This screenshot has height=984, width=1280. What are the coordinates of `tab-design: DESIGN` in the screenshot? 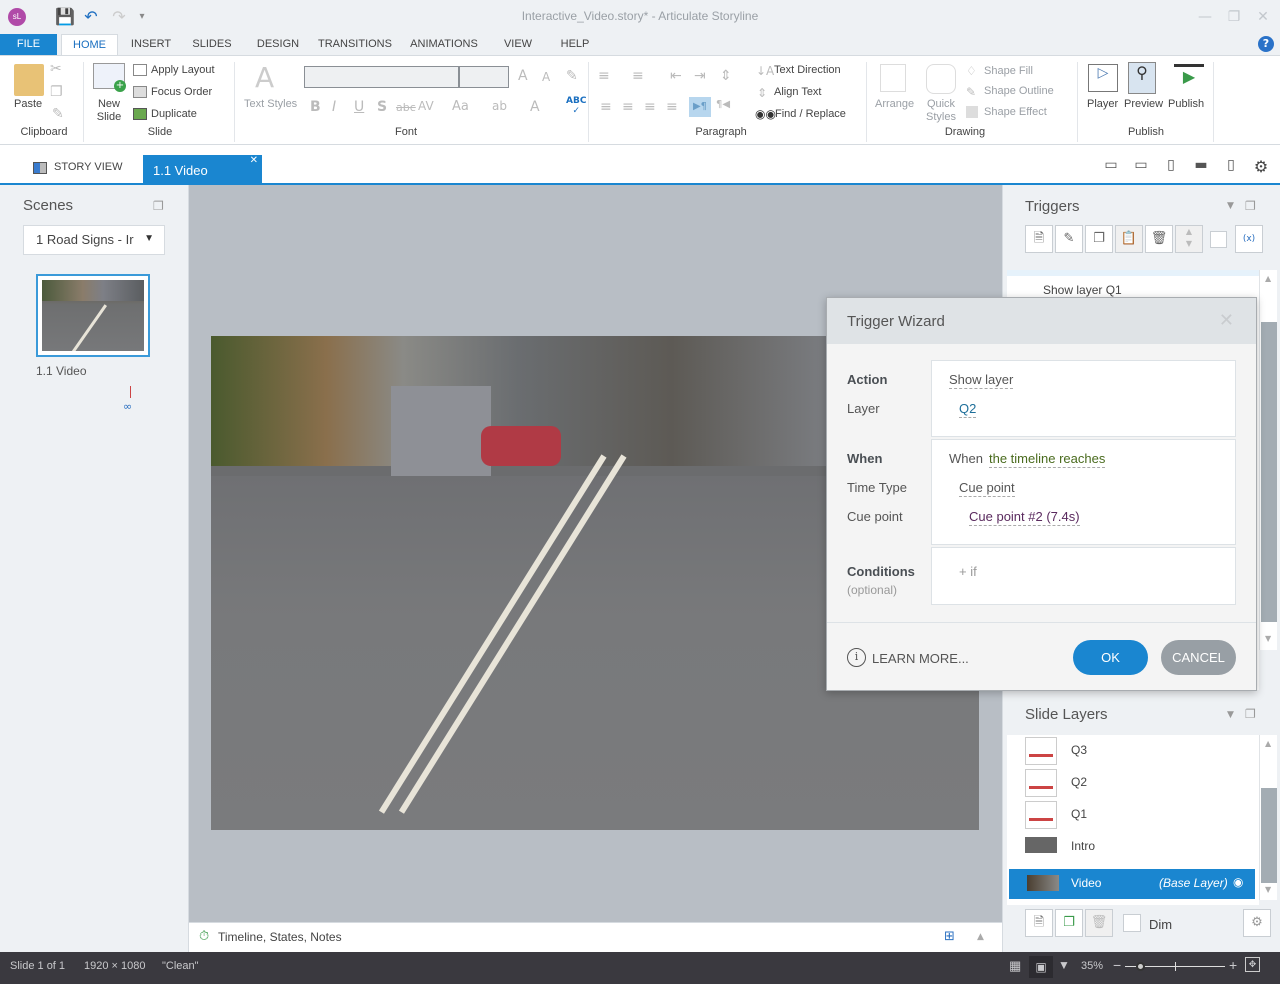 It's located at (278, 44).